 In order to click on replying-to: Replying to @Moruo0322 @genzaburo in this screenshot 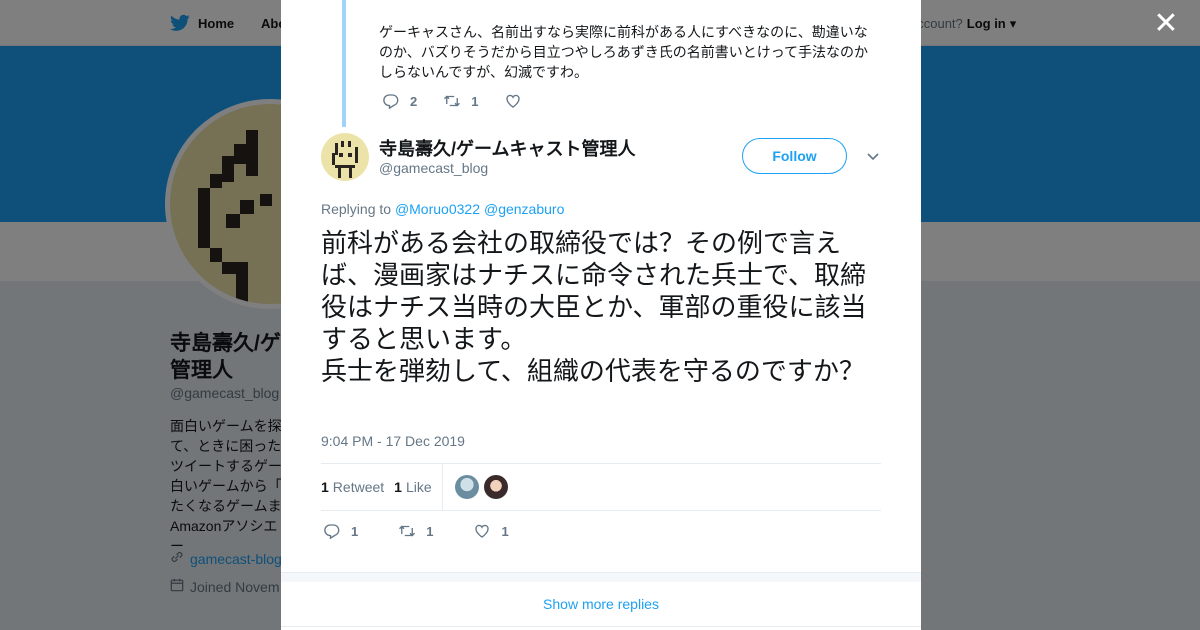, I will do `click(444, 209)`.